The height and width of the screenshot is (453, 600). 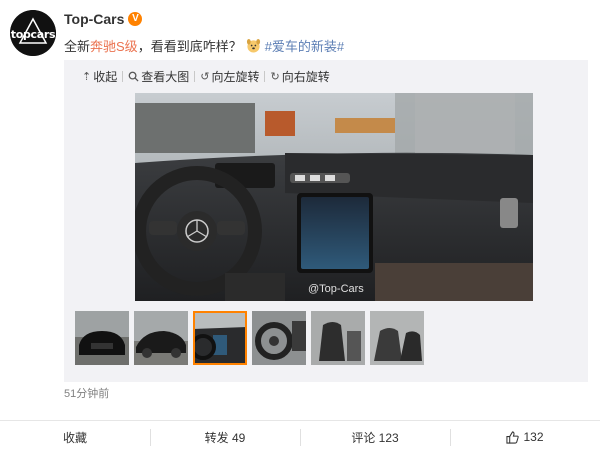 I want to click on collapse-arrow-icon: ⇡, so click(x=87, y=77).